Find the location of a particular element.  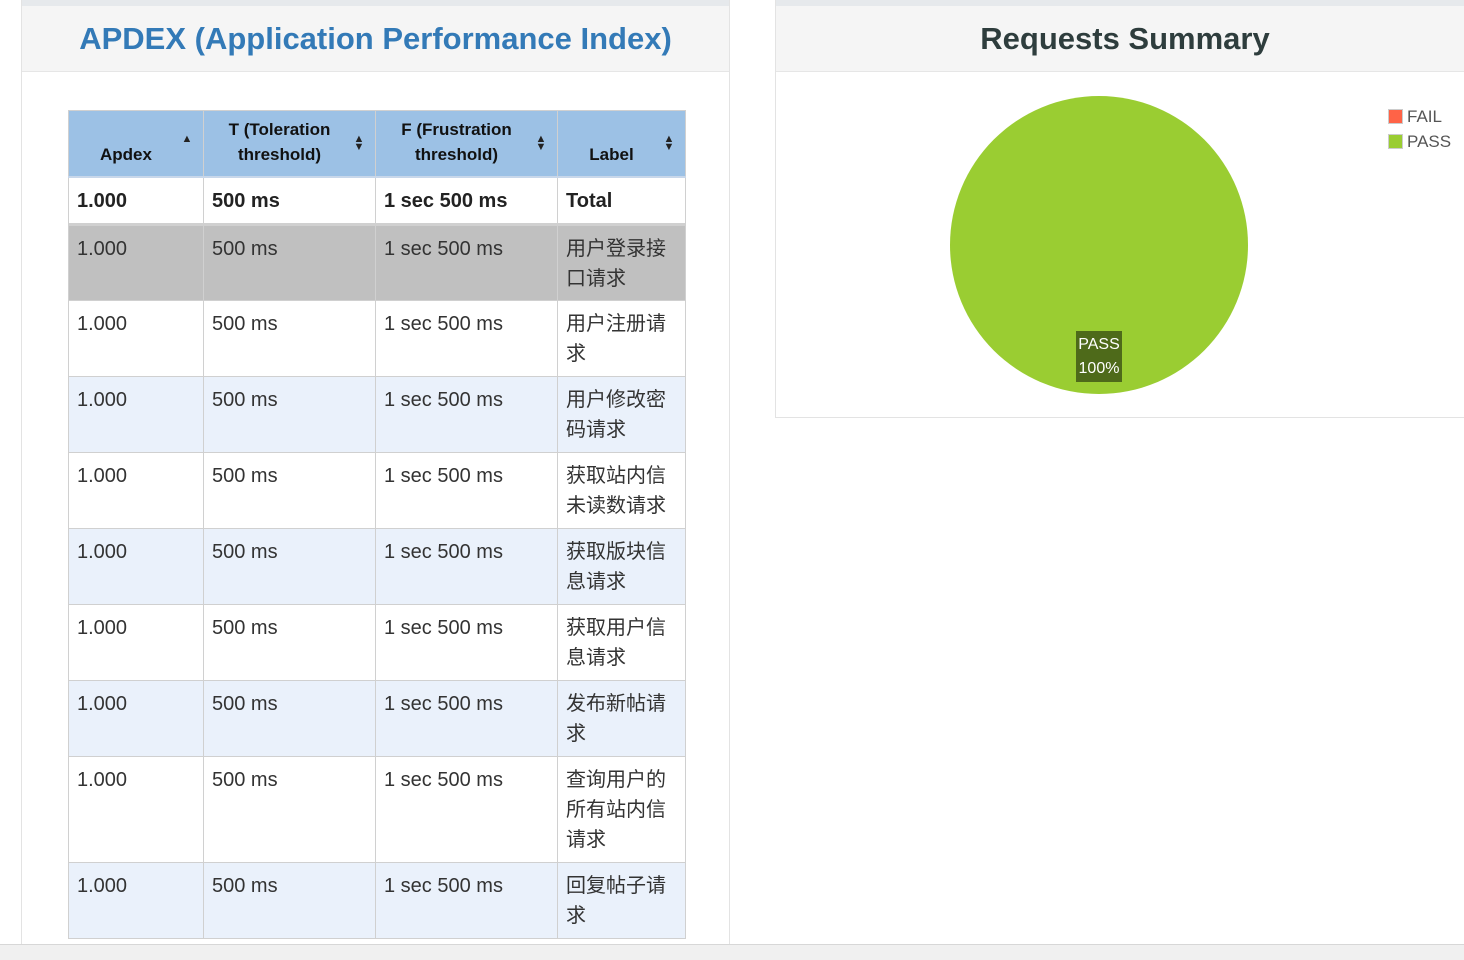

column-header-label: T (Toleration threshold) is located at coordinates (279, 141).